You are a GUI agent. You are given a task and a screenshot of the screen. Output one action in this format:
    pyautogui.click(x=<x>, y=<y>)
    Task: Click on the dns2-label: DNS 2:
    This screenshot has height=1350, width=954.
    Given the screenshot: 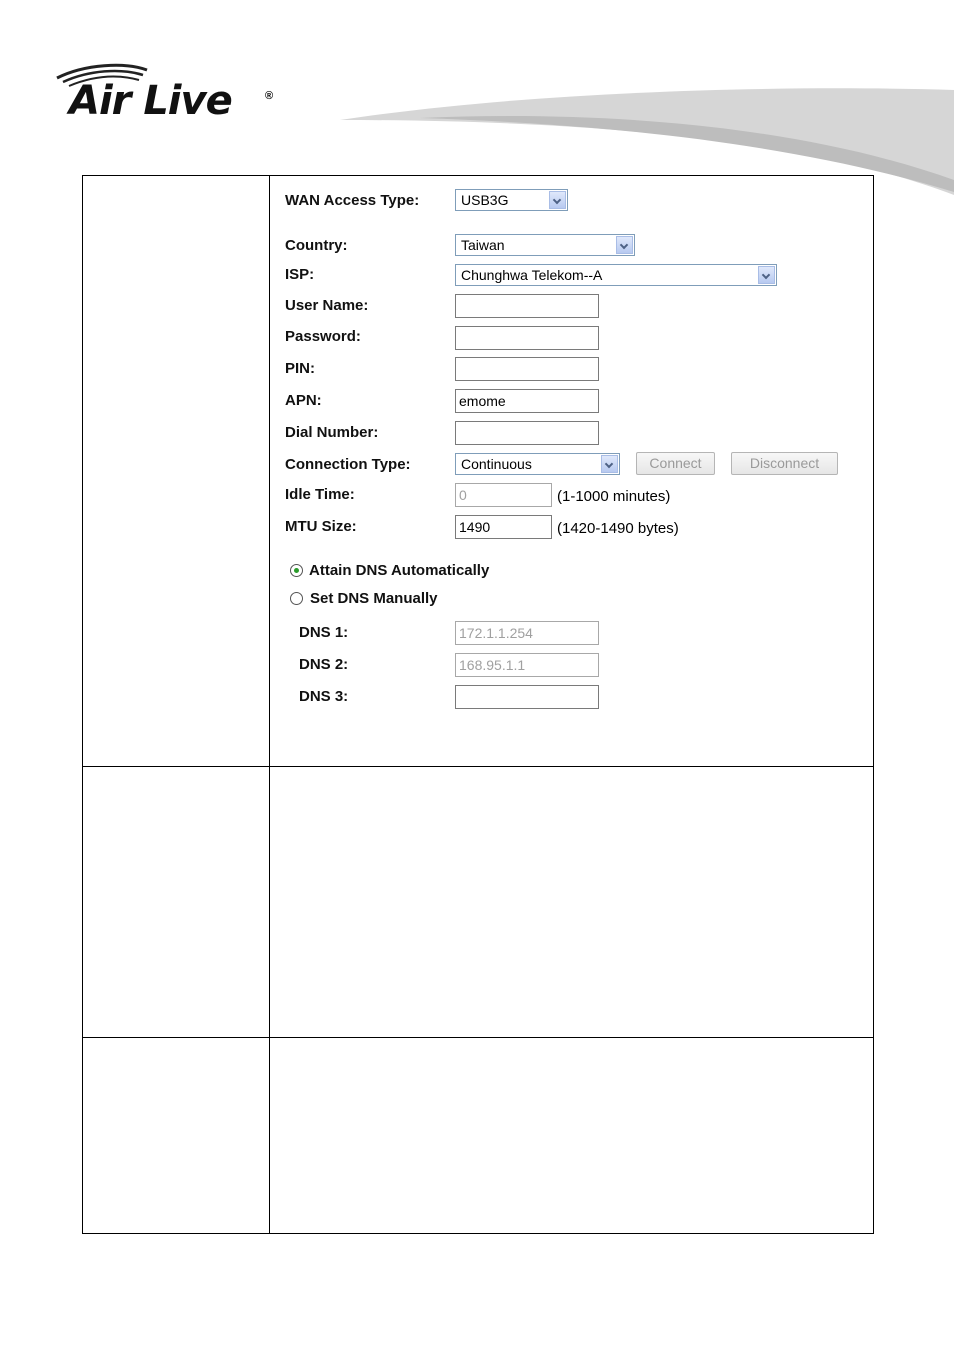 What is the action you would take?
    pyautogui.click(x=324, y=664)
    